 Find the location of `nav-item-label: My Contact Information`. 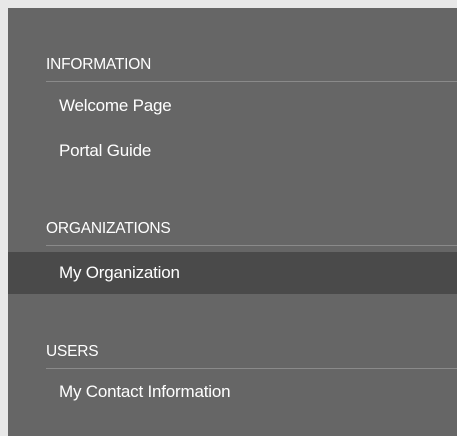

nav-item-label: My Contact Information is located at coordinates (145, 391).